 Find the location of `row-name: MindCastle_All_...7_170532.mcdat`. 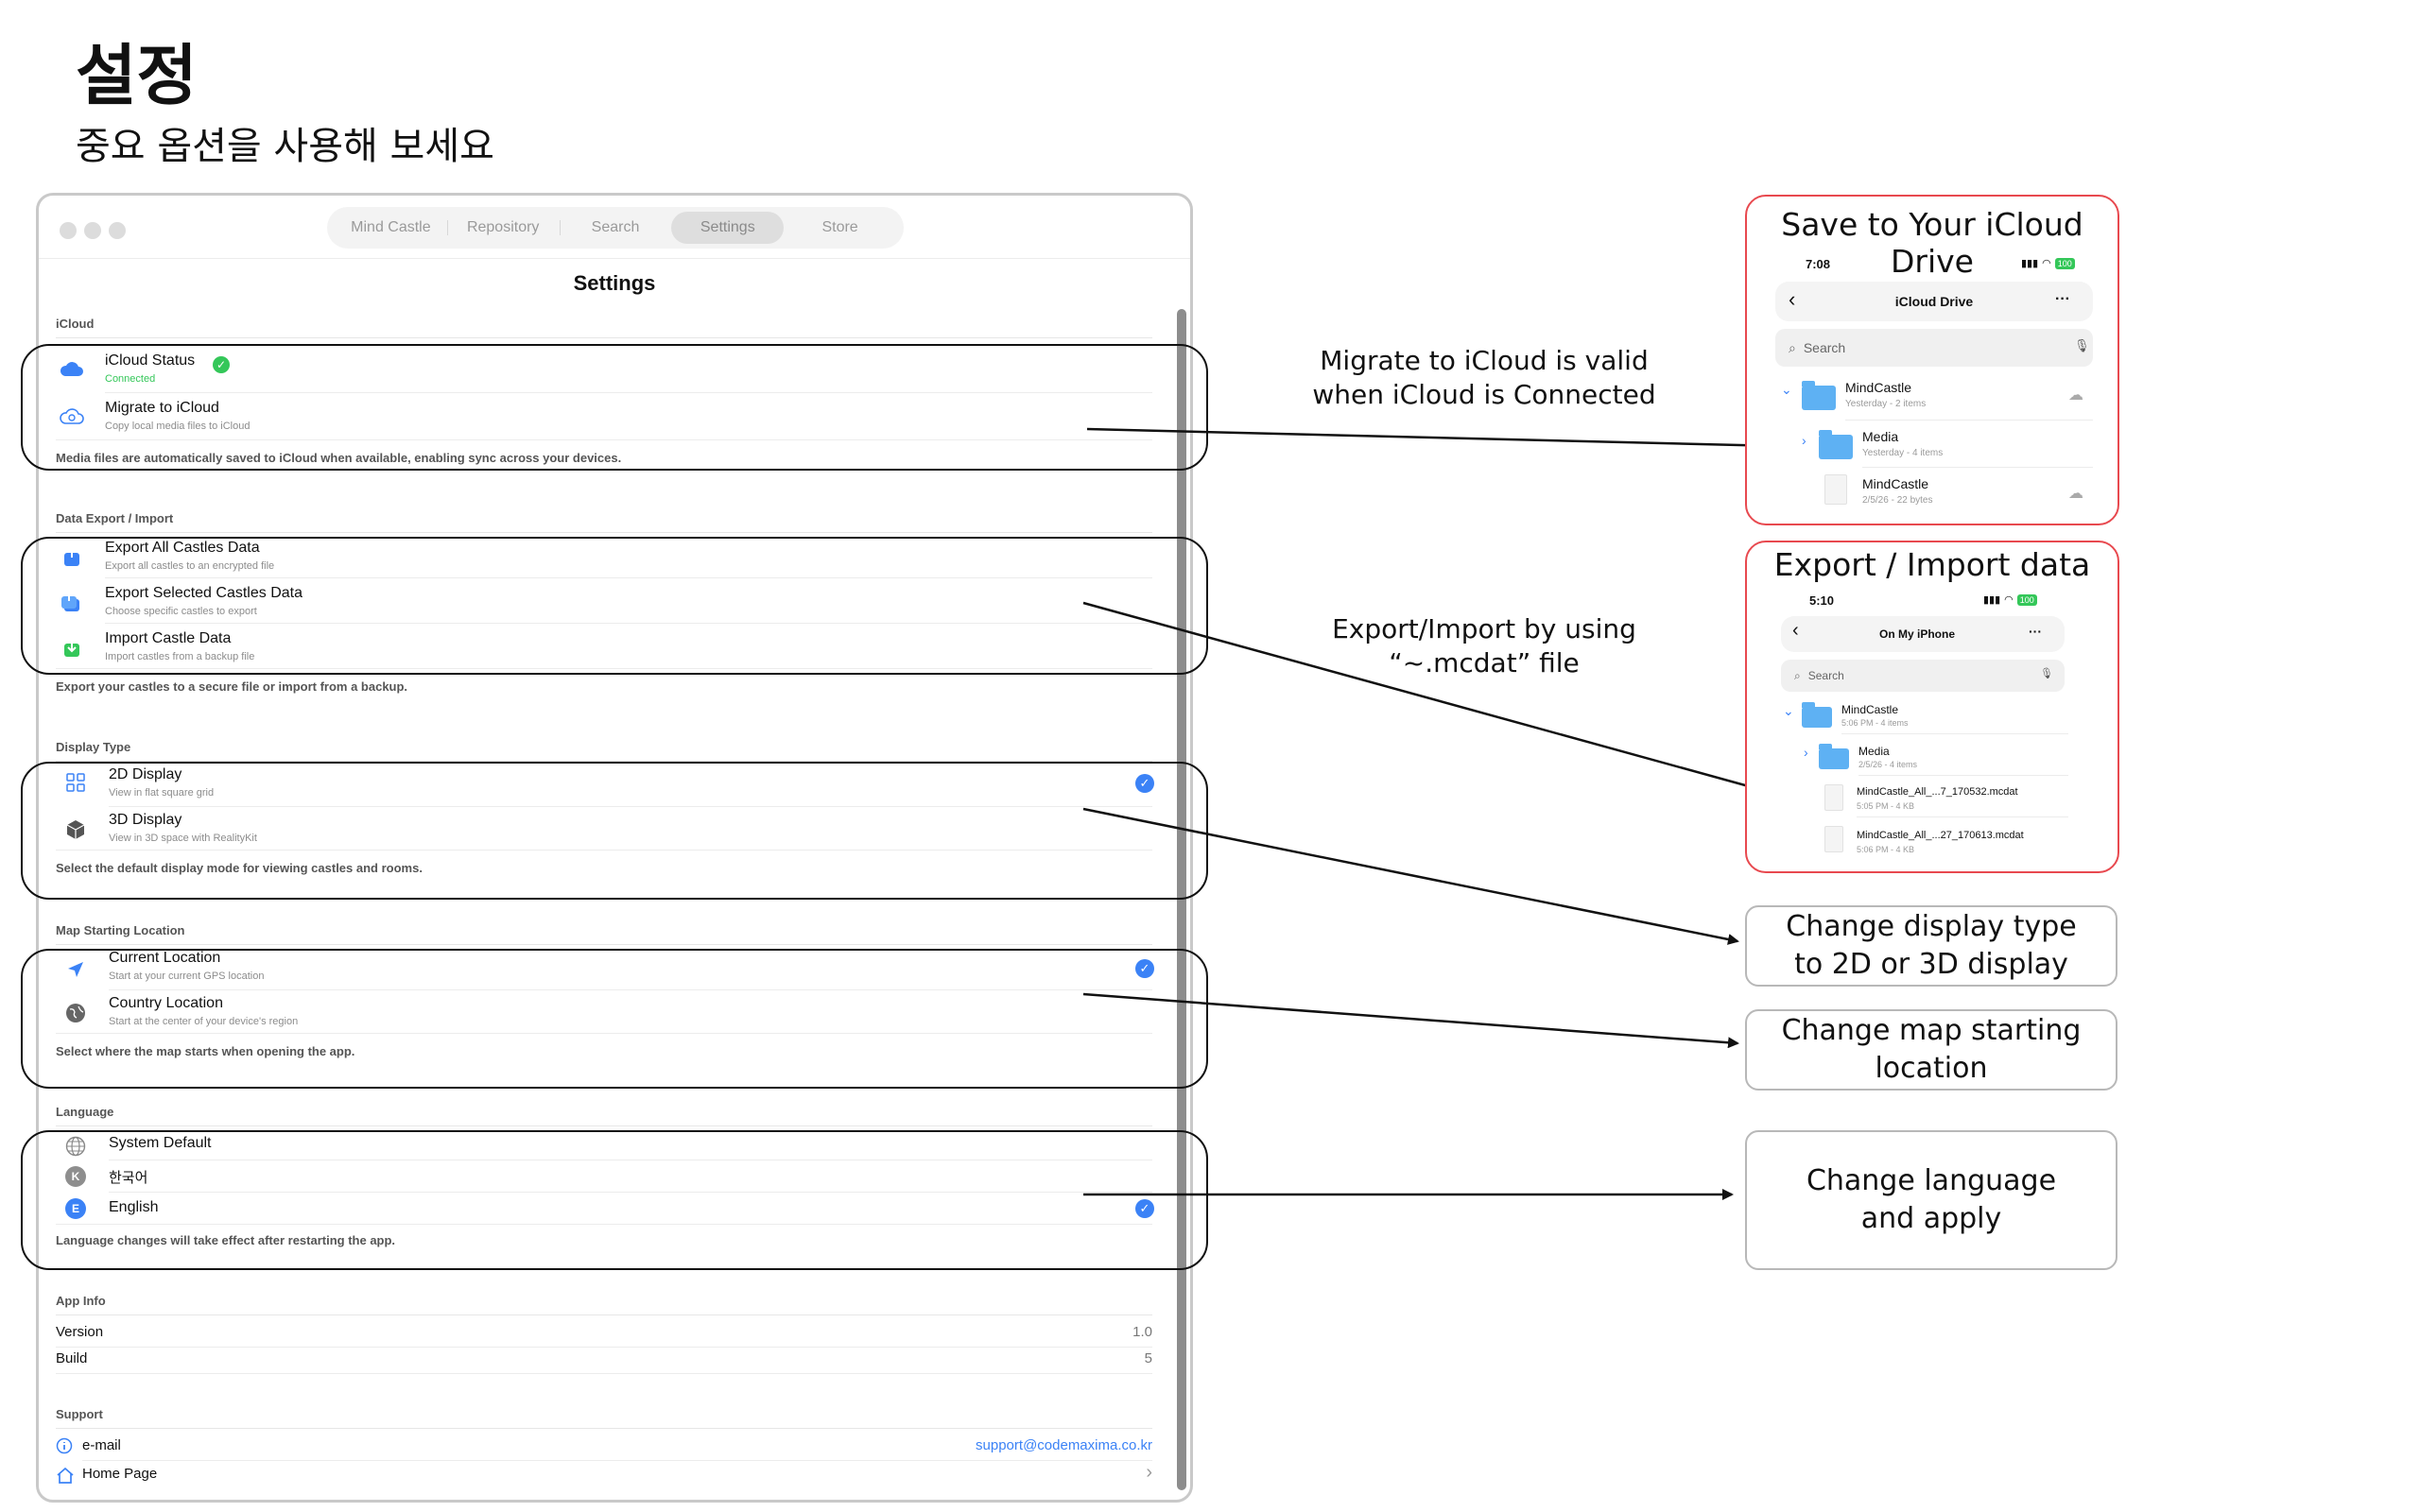

row-name: MindCastle_All_...7_170532.mcdat is located at coordinates (1937, 792).